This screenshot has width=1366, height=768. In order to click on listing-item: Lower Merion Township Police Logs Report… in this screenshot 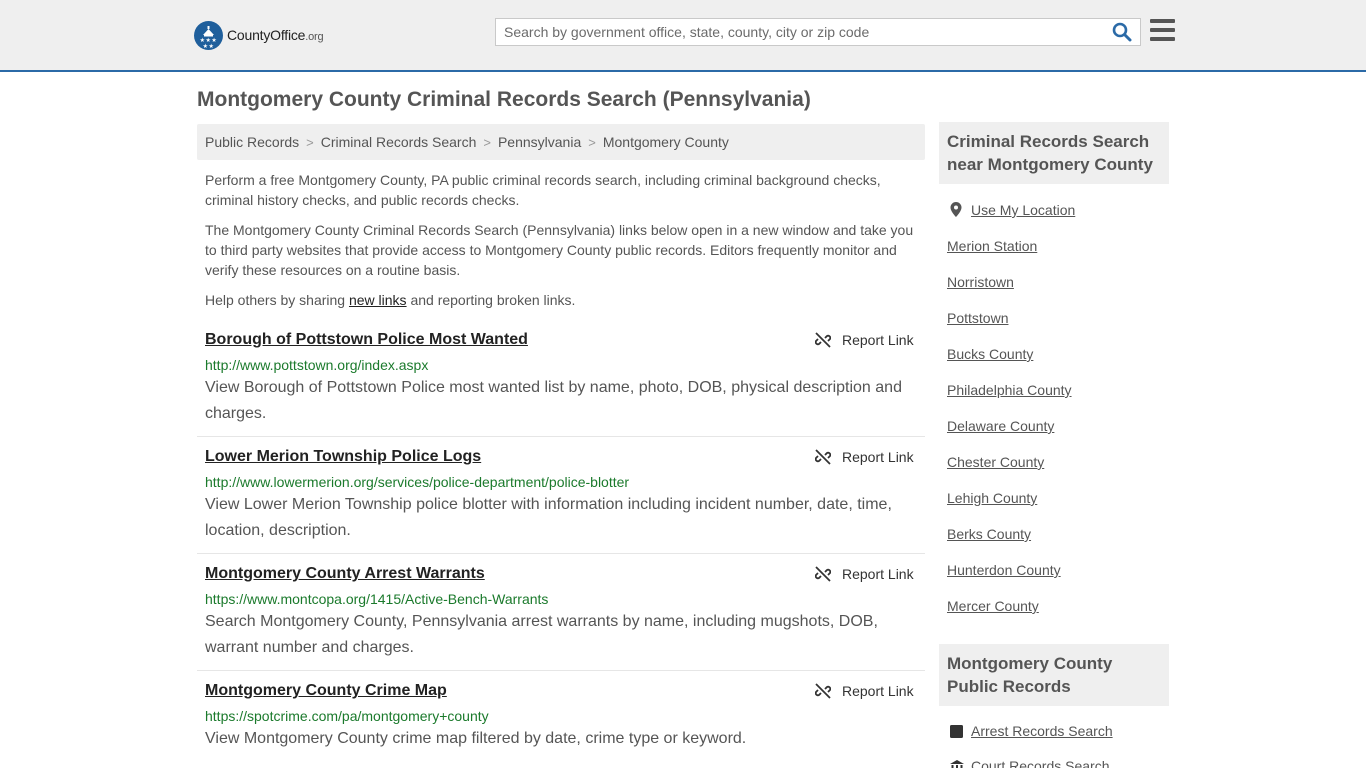, I will do `click(561, 501)`.